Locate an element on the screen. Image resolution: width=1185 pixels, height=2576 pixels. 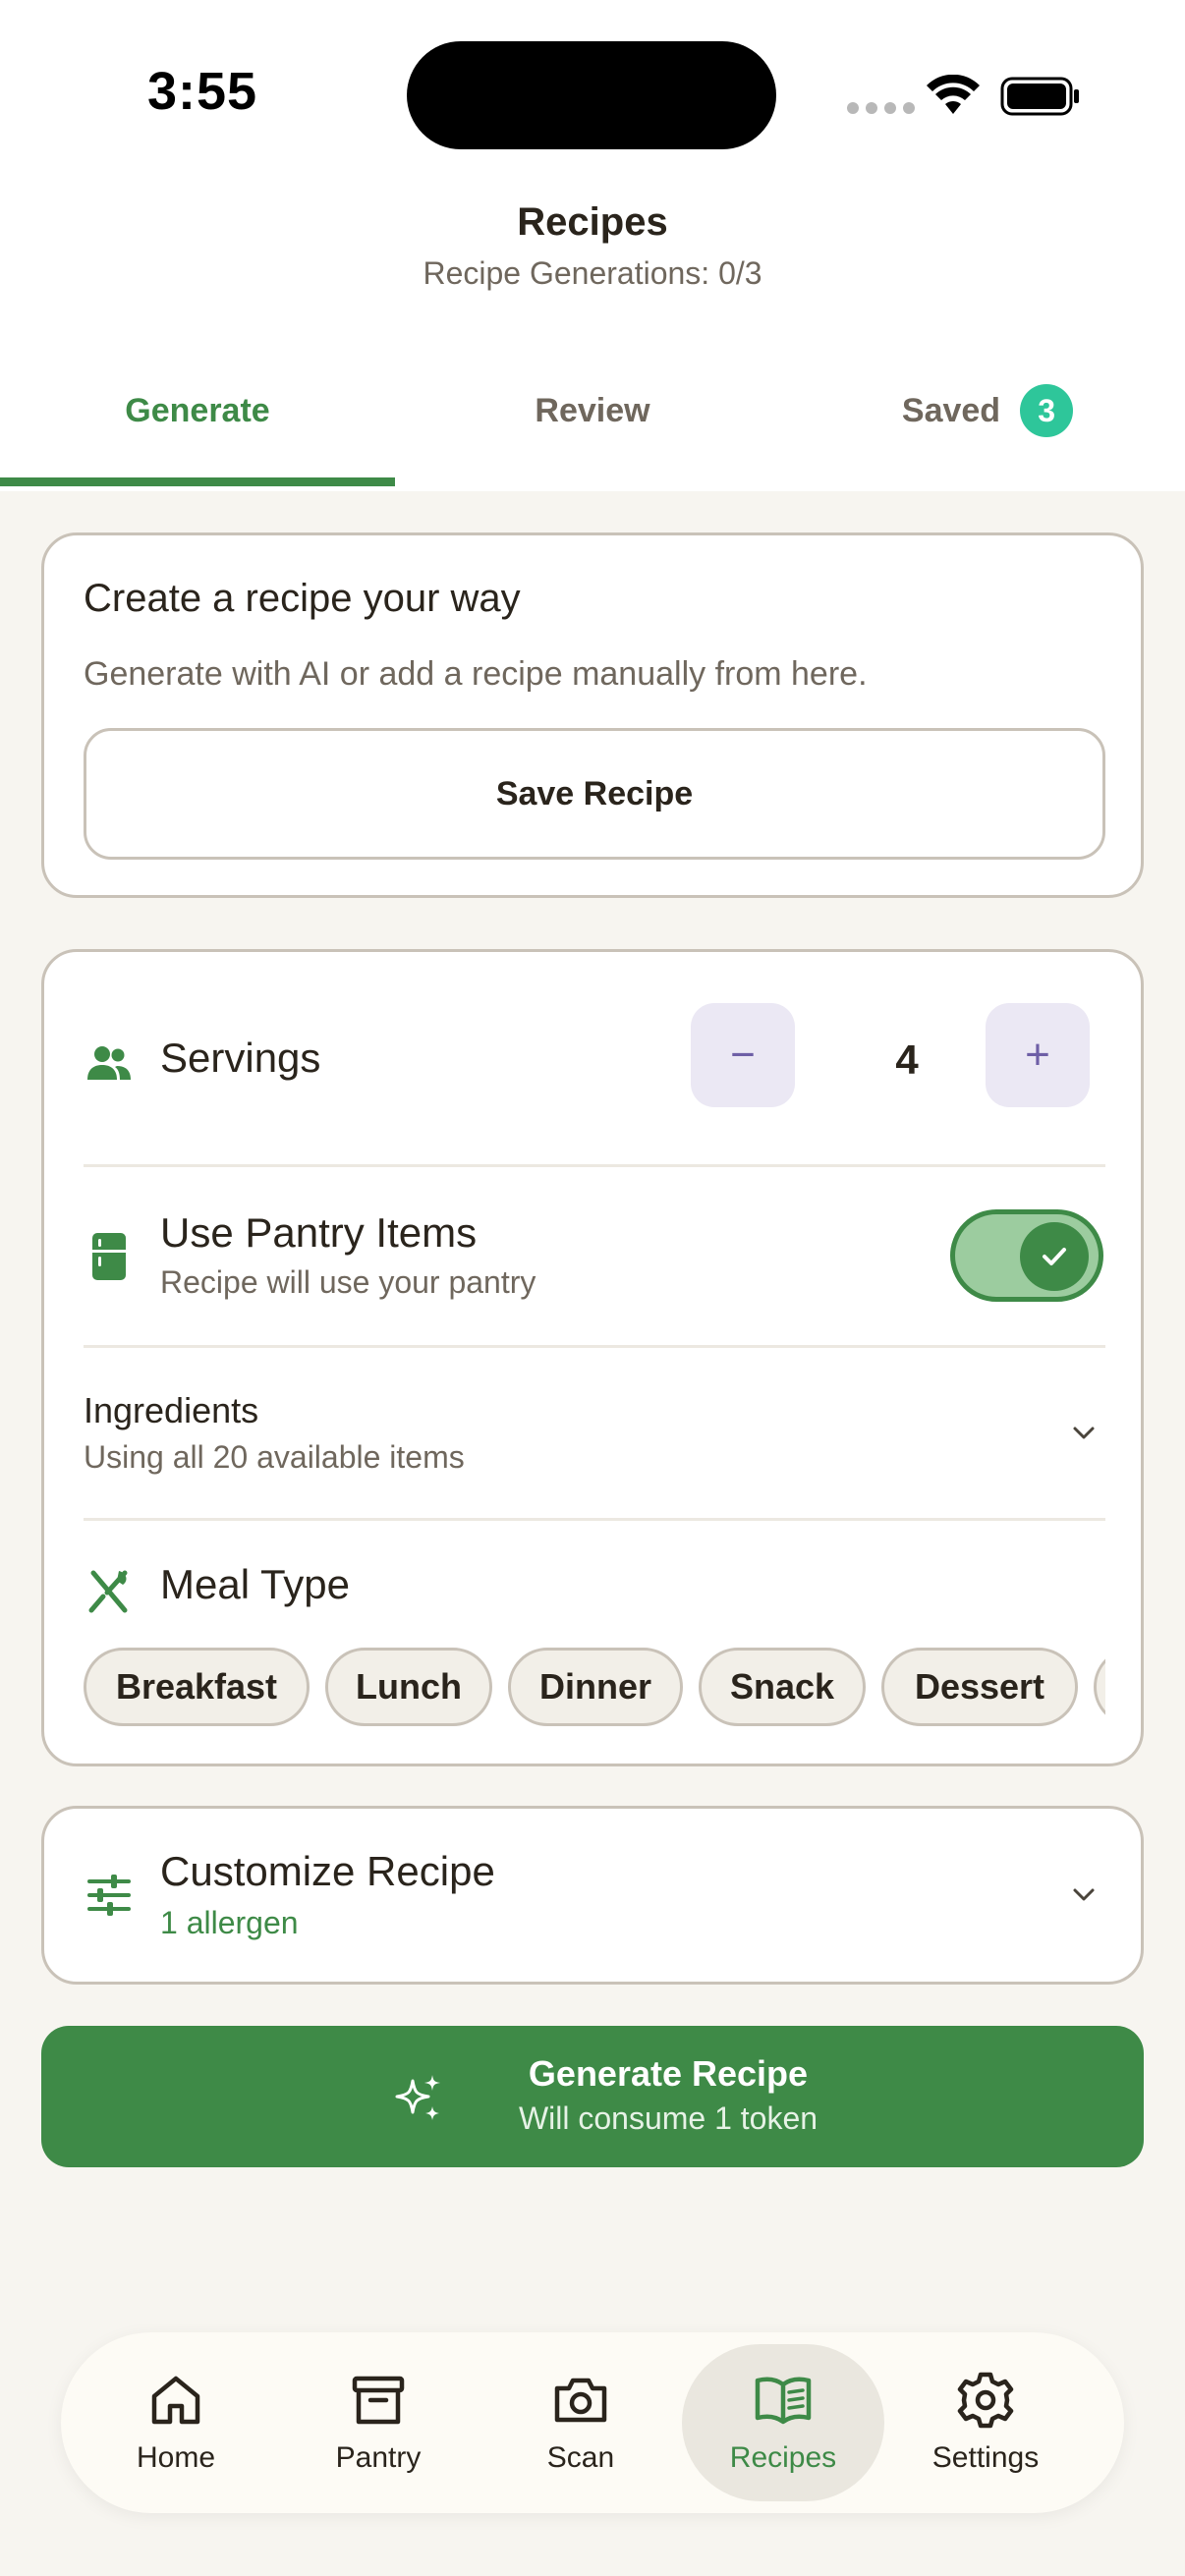
nav-label: Scan is located at coordinates (581, 2457).